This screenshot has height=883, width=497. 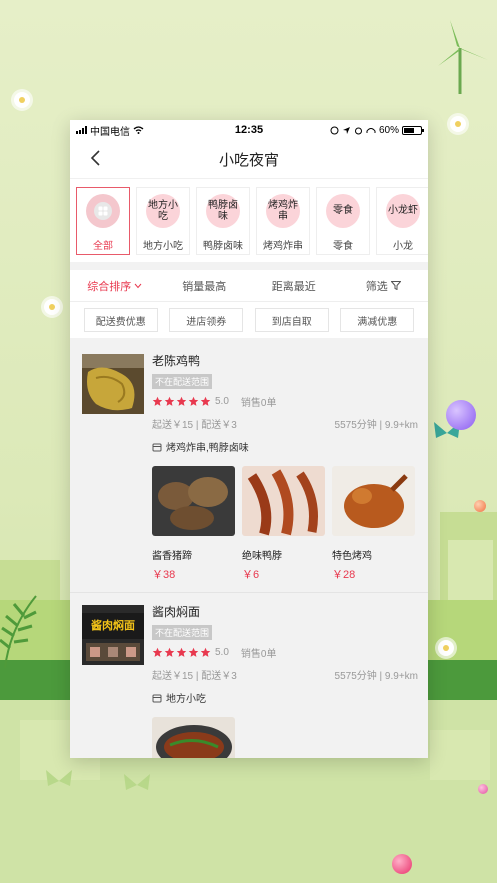 I want to click on filter-button: 筛选, so click(x=384, y=286).